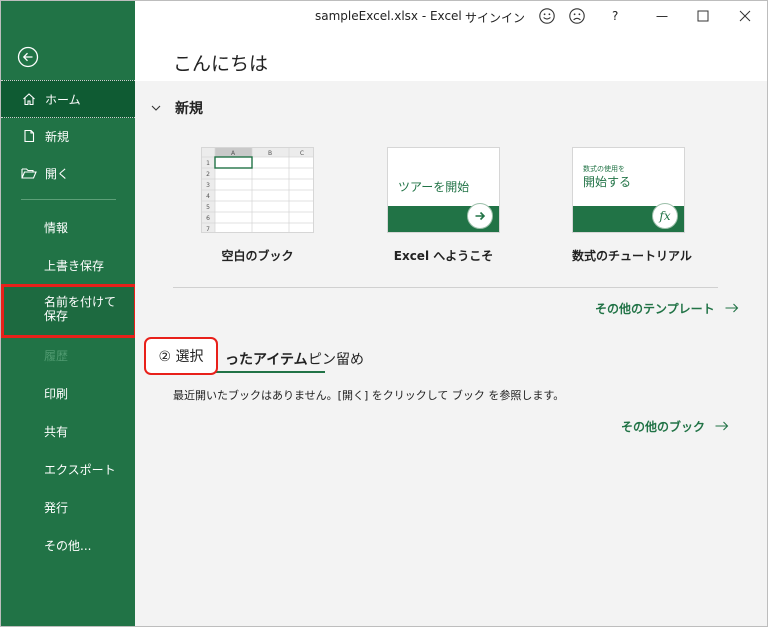 Image resolution: width=768 pixels, height=627 pixels. I want to click on sidebar-item-label: 共有, so click(56, 431).